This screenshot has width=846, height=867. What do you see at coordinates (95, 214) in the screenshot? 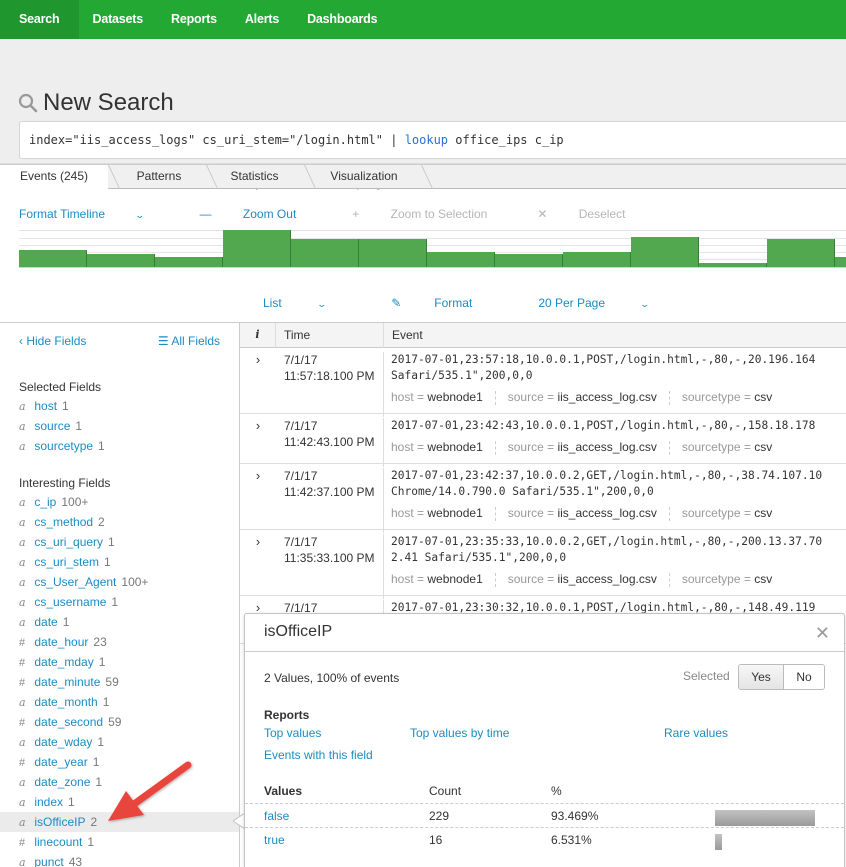
I see `format-timeline-dropdown: Format Timeline ⌄` at bounding box center [95, 214].